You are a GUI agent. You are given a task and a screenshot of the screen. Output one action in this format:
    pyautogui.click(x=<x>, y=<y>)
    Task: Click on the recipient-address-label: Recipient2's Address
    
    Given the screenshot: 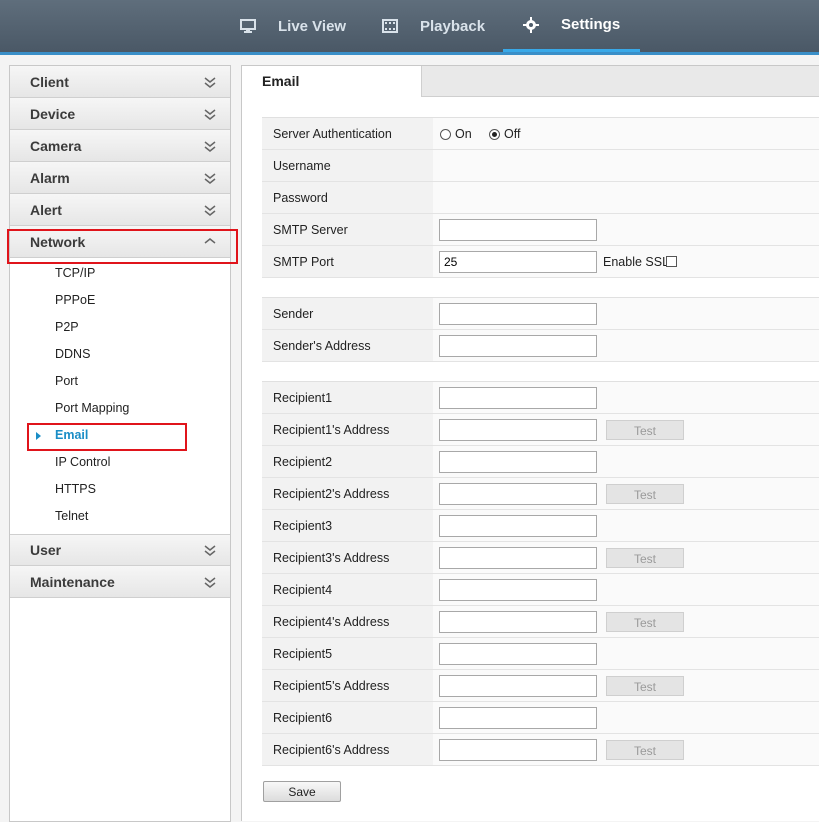 What is the action you would take?
    pyautogui.click(x=331, y=494)
    